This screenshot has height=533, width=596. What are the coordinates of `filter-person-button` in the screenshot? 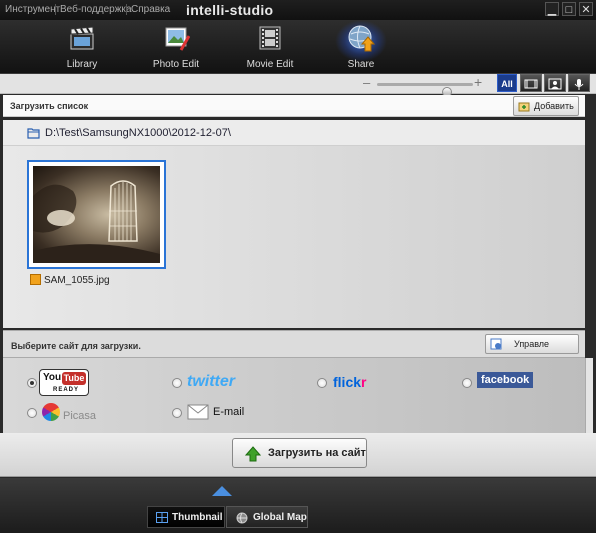 It's located at (555, 83).